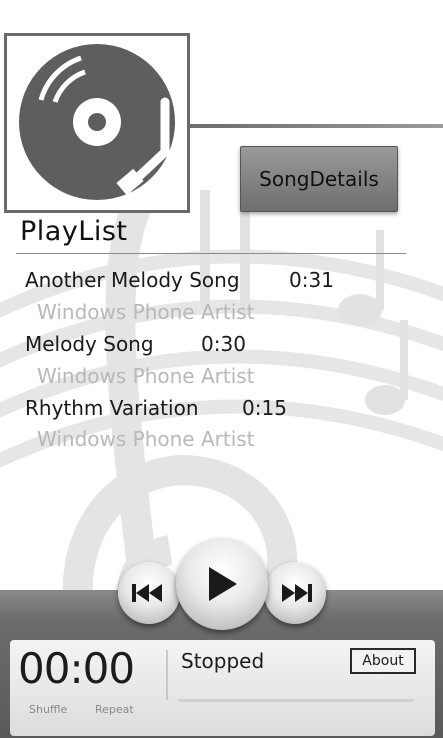 The width and height of the screenshot is (443, 738). I want to click on progress-bar, so click(296, 700).